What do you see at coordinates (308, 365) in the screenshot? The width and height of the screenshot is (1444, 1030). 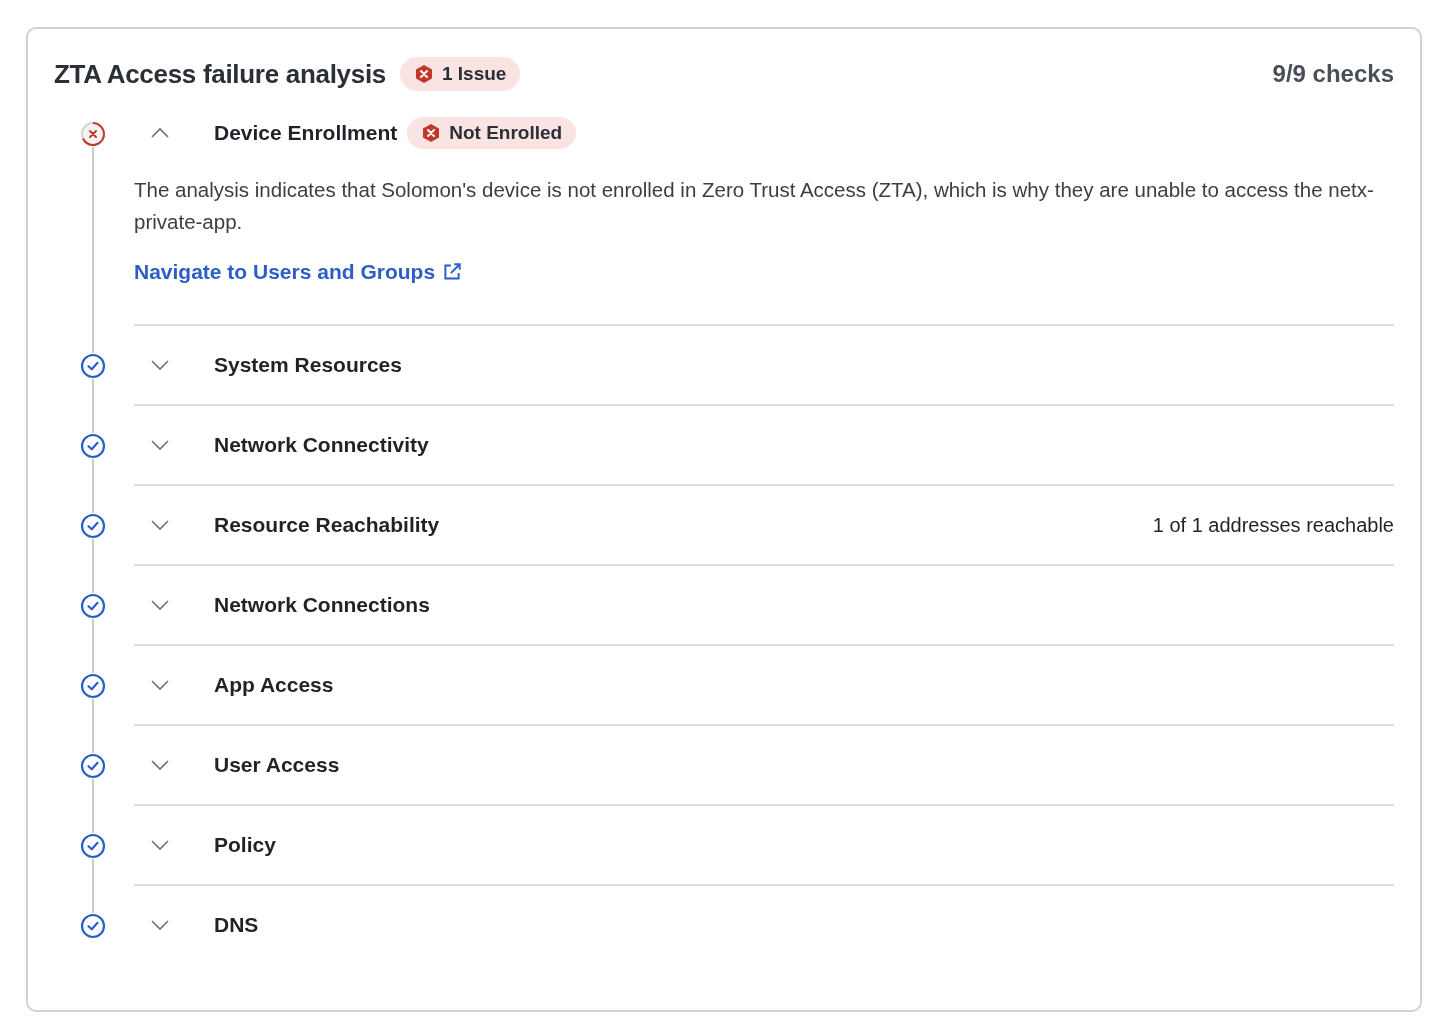 I see `step-title: System Resources` at bounding box center [308, 365].